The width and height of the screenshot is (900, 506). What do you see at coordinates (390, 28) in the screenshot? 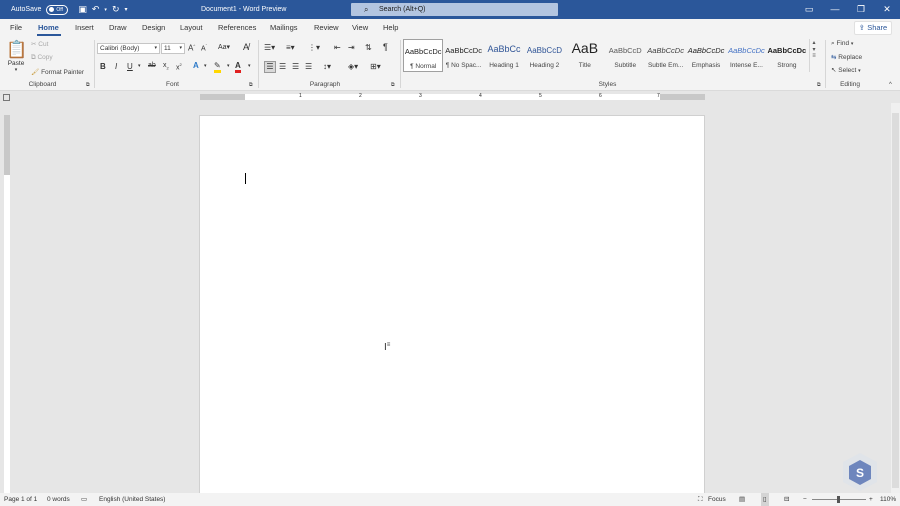
I see `tab-help: Help` at bounding box center [390, 28].